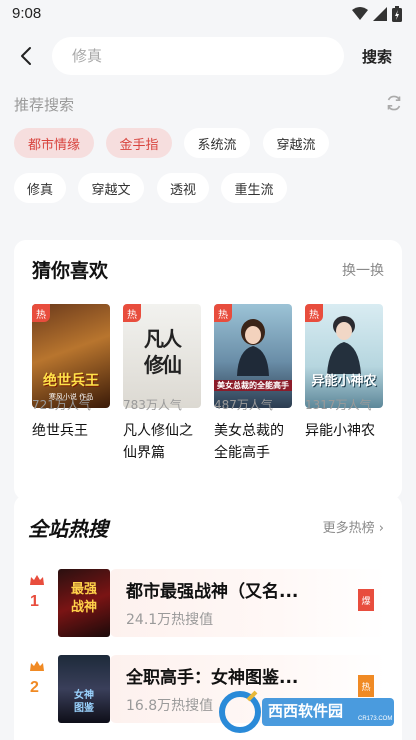 The width and height of the screenshot is (416, 740). Describe the element at coordinates (163, 352) in the screenshot. I see `cover-title: 凡人修仙` at that location.